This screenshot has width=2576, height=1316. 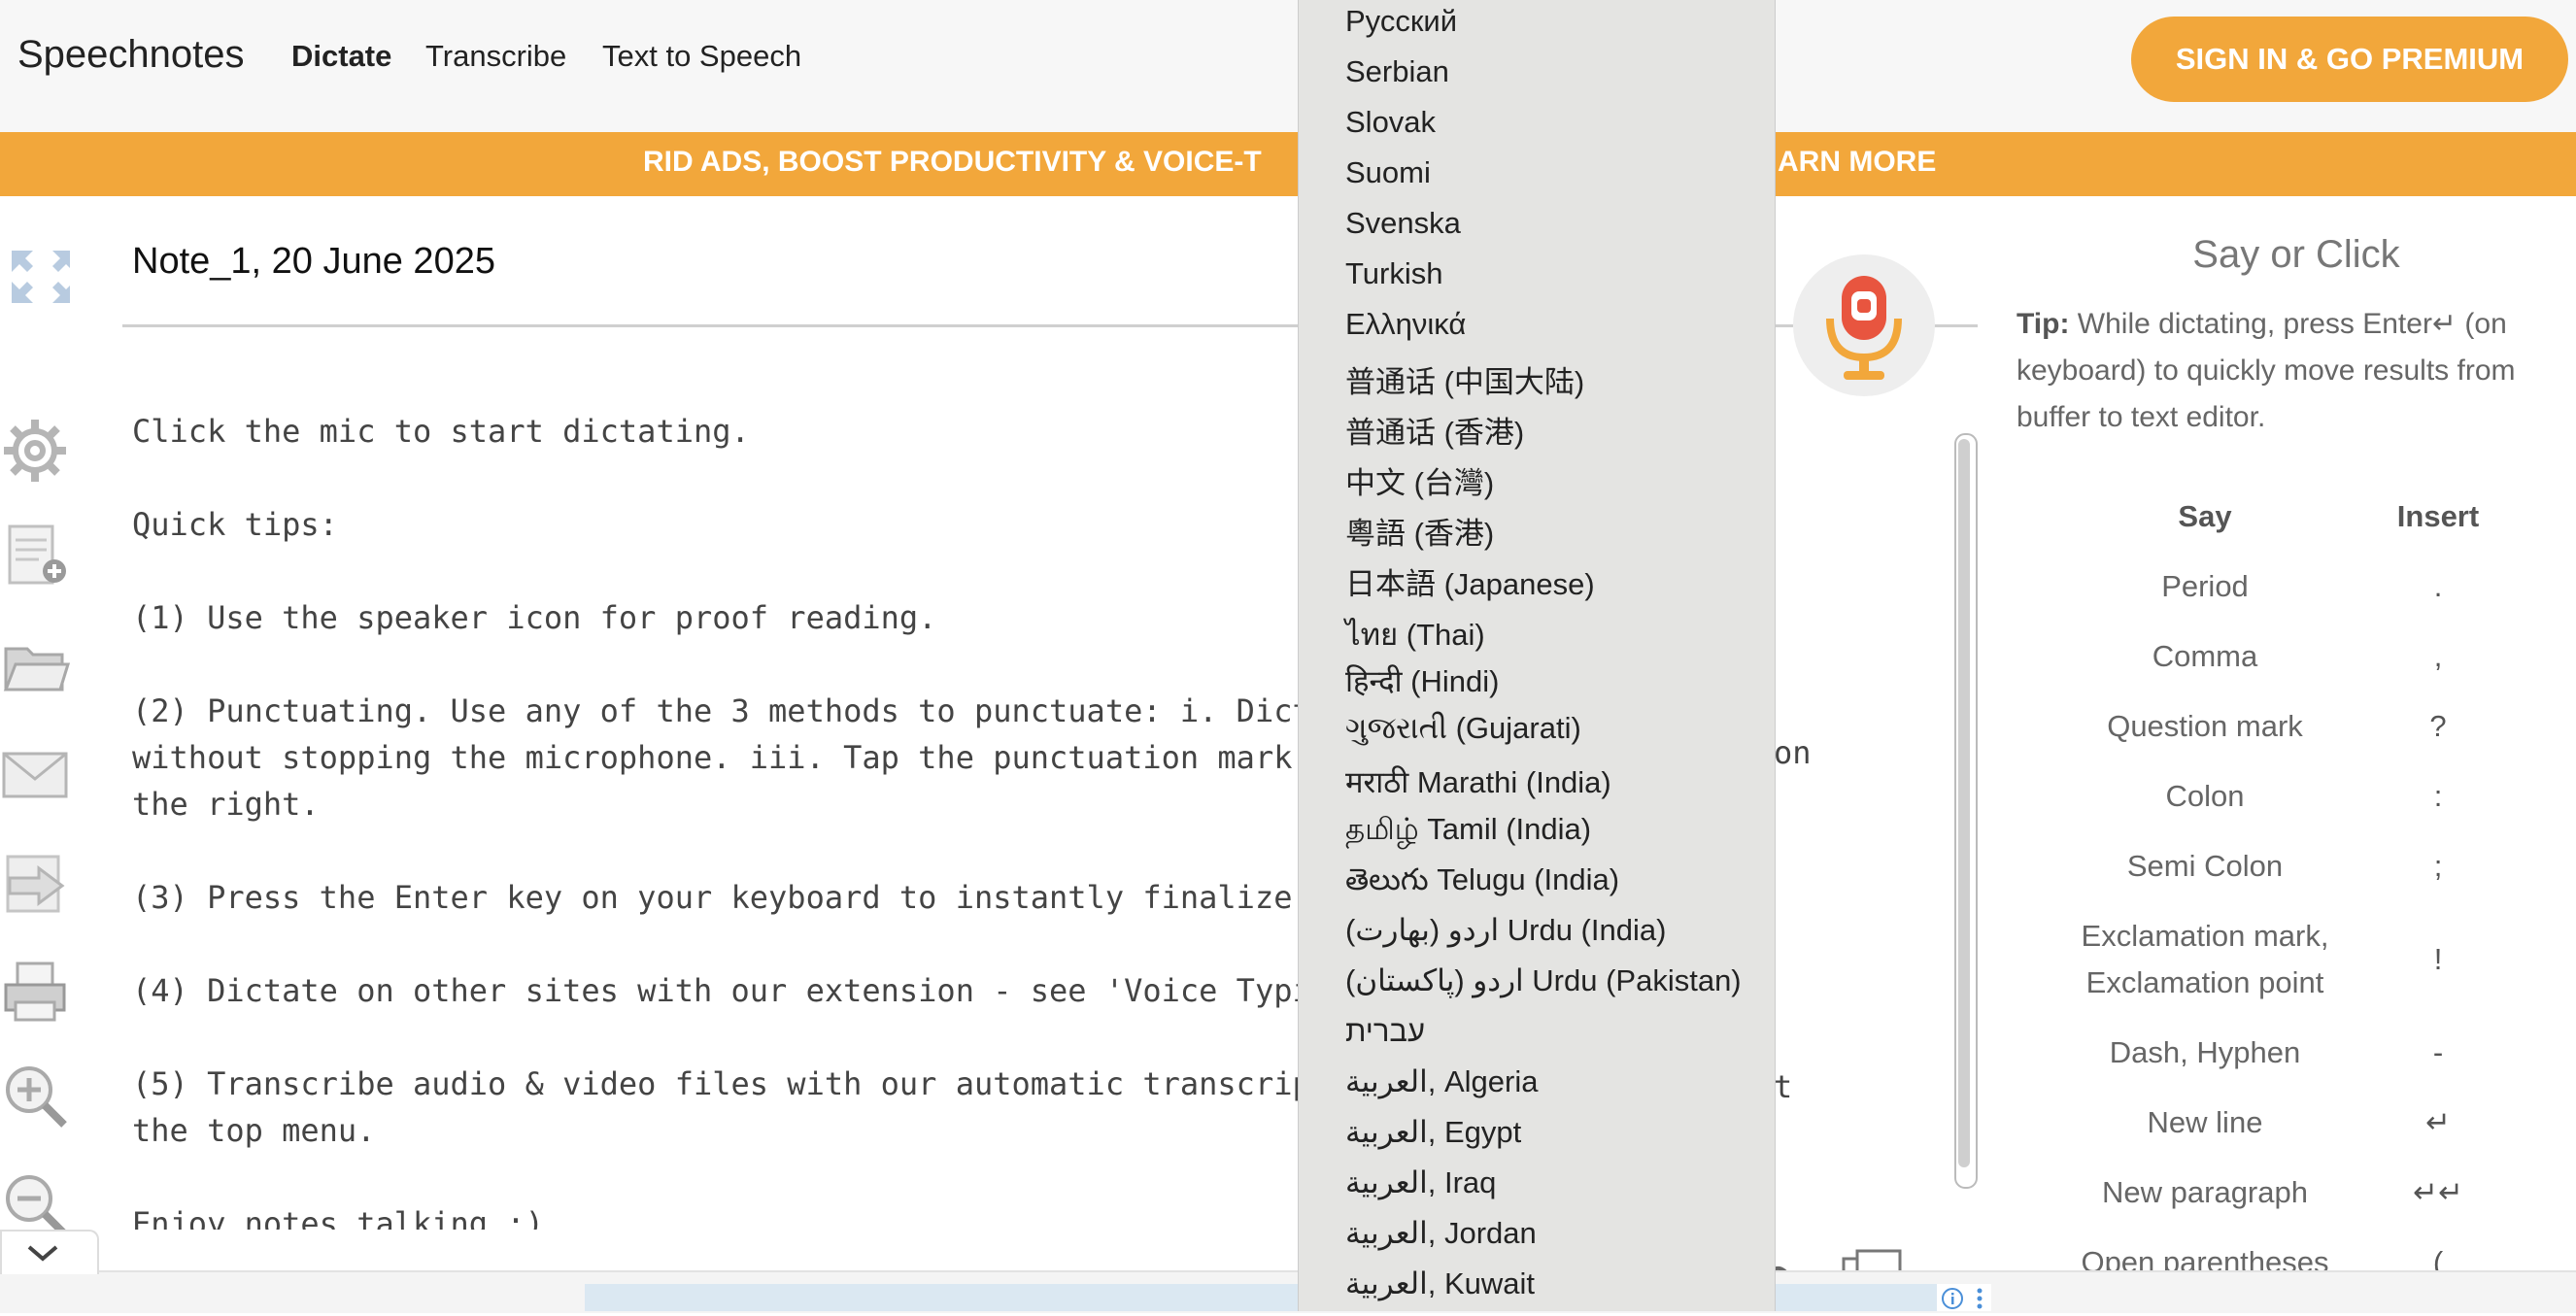 I want to click on zoom-in-icon, so click(x=35, y=1095).